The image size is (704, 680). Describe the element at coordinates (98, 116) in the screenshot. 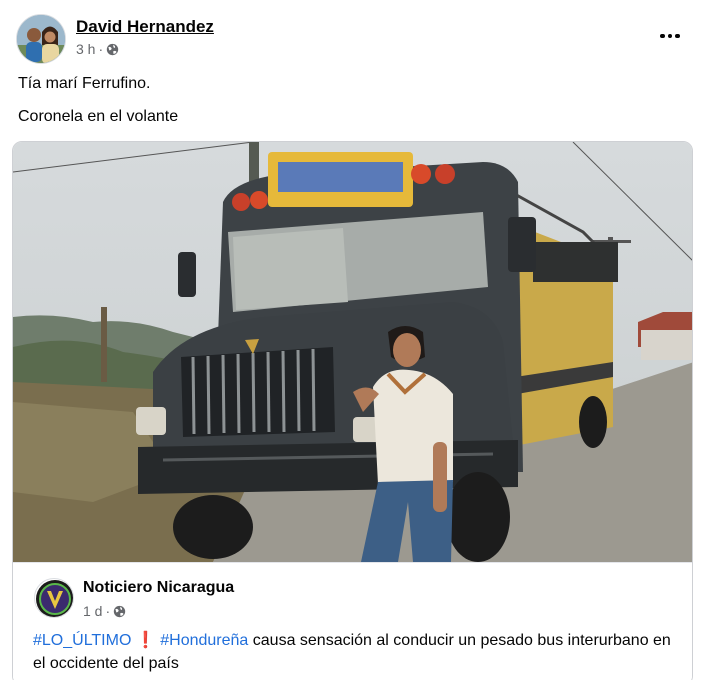

I see `post-text-line: Coronela en el volante` at that location.